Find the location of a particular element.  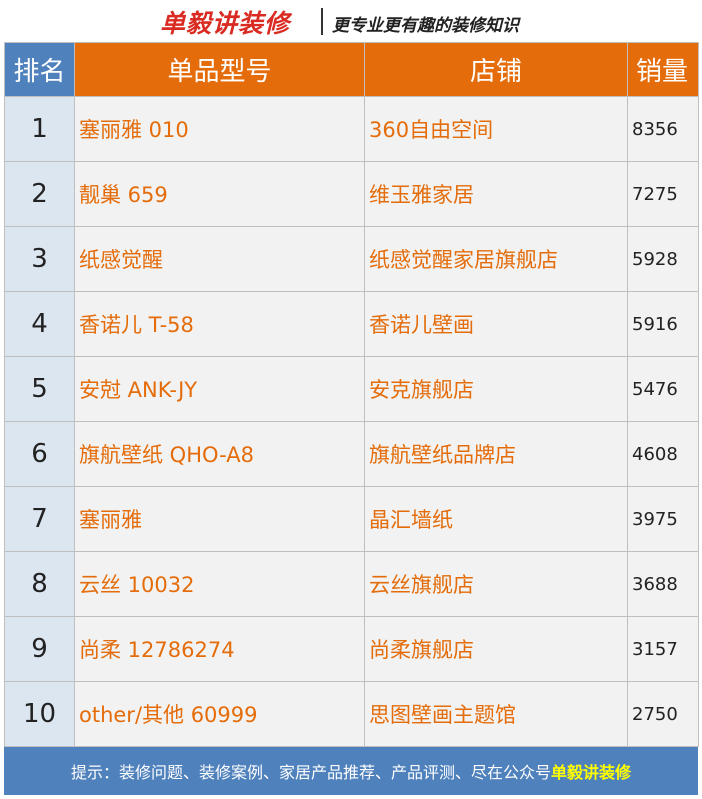

table-row: 4 香诺儿 T-58 香诺儿壁画 5916 is located at coordinates (351, 324).